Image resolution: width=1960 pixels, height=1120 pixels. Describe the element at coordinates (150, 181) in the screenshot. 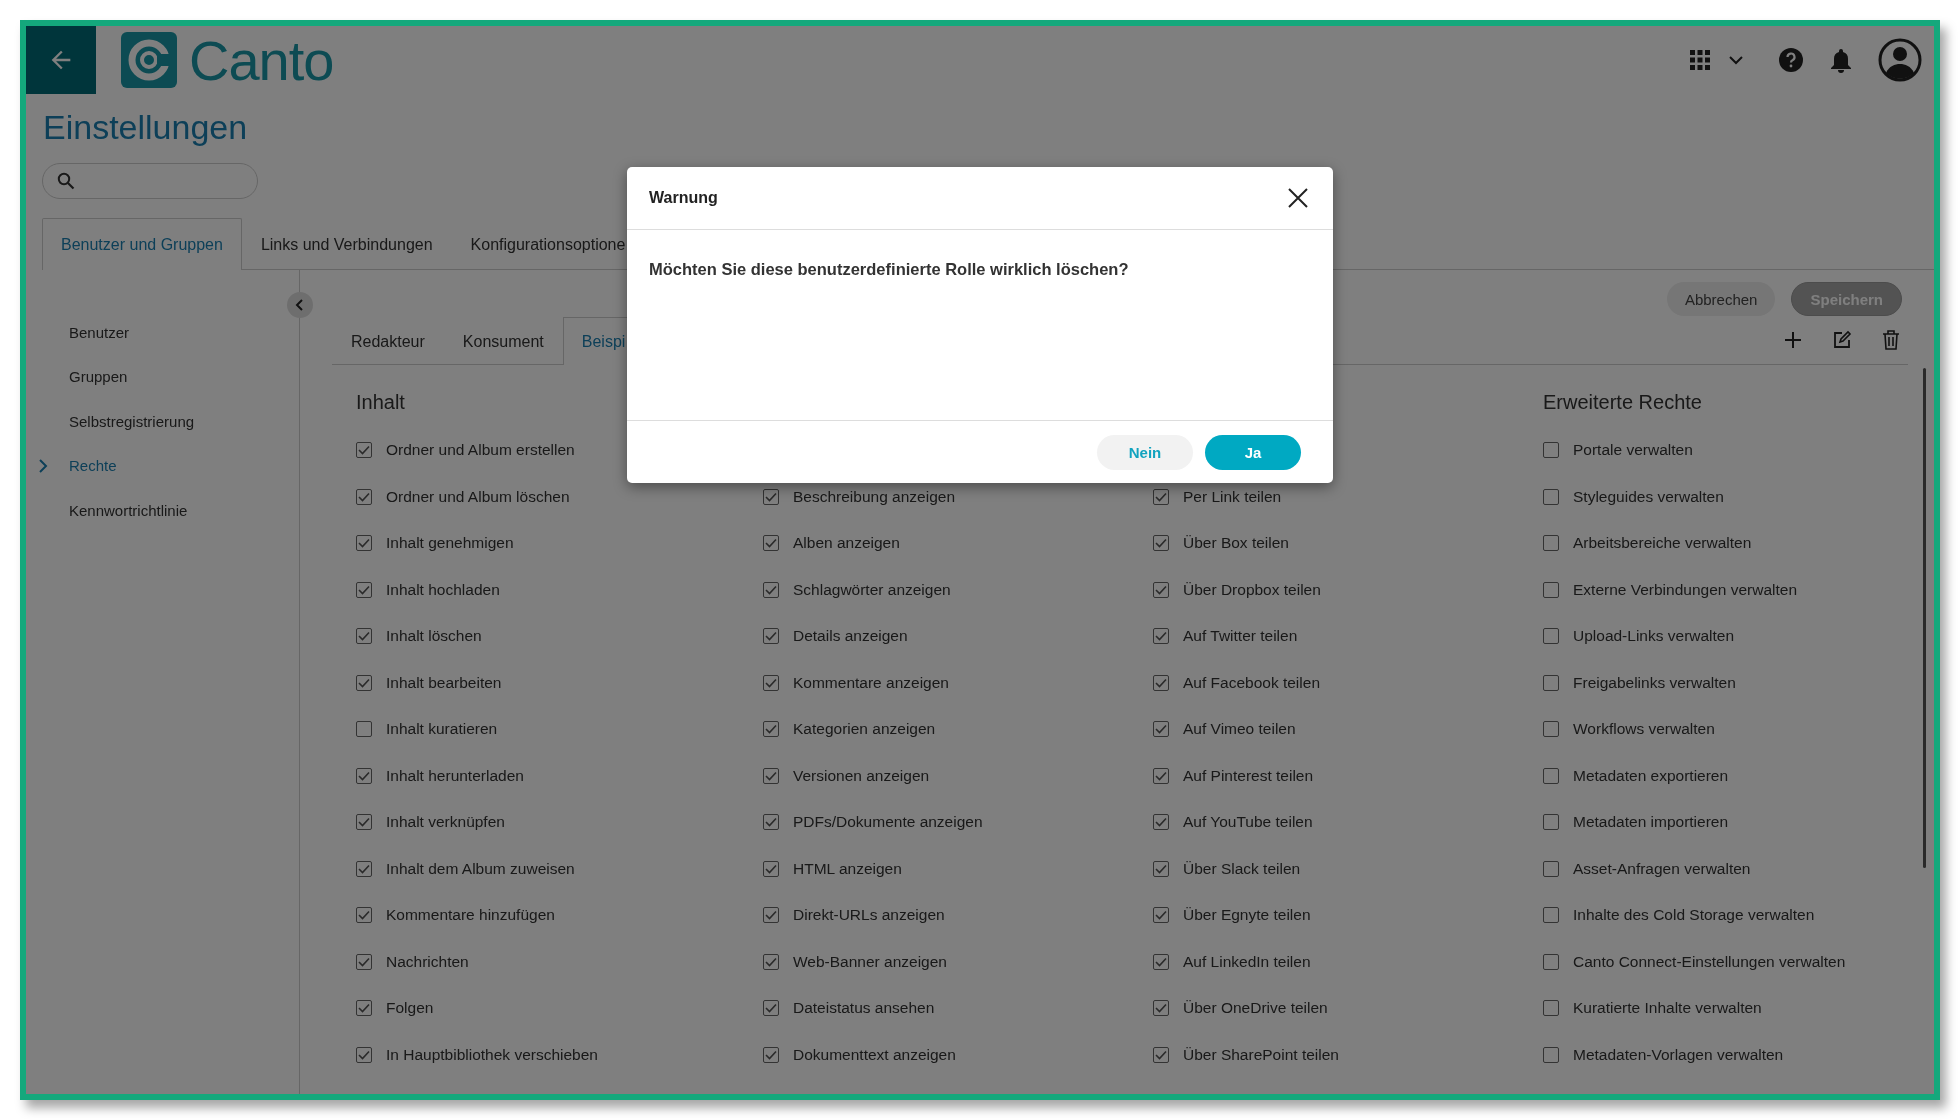

I see `search-field` at that location.